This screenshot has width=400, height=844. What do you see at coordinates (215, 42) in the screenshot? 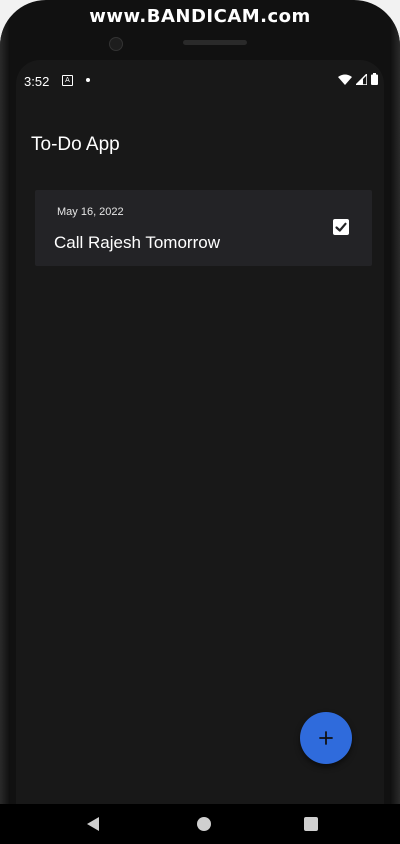
I see `speaker-grille` at bounding box center [215, 42].